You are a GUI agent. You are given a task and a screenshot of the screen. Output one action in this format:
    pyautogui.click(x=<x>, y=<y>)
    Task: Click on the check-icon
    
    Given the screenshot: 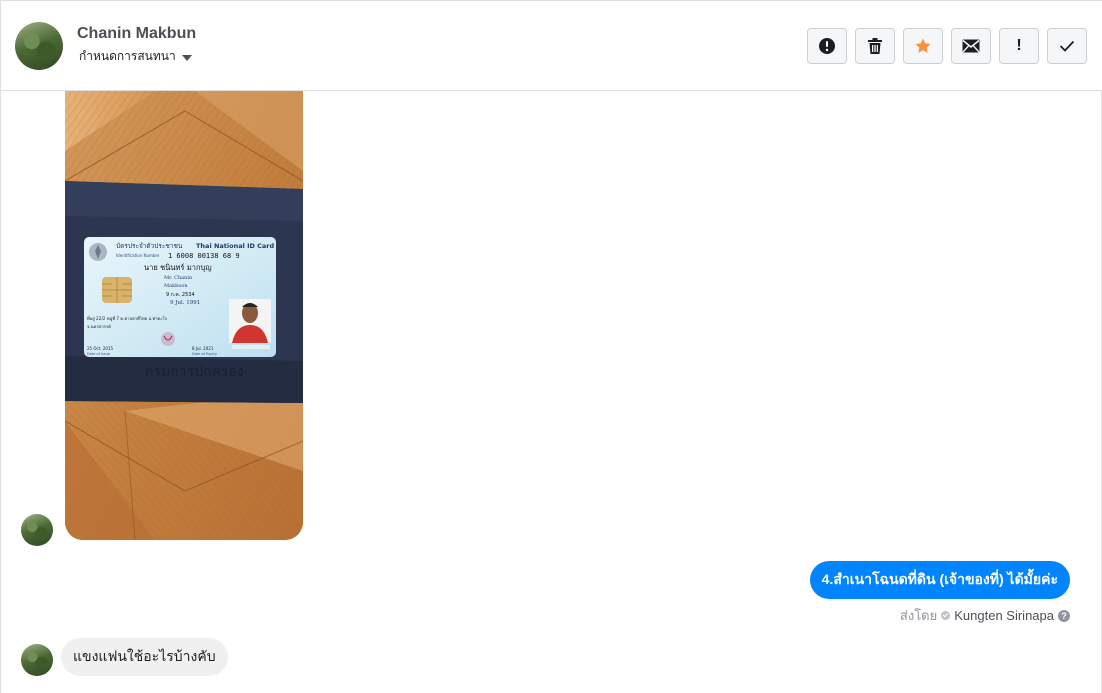 What is the action you would take?
    pyautogui.click(x=1067, y=46)
    